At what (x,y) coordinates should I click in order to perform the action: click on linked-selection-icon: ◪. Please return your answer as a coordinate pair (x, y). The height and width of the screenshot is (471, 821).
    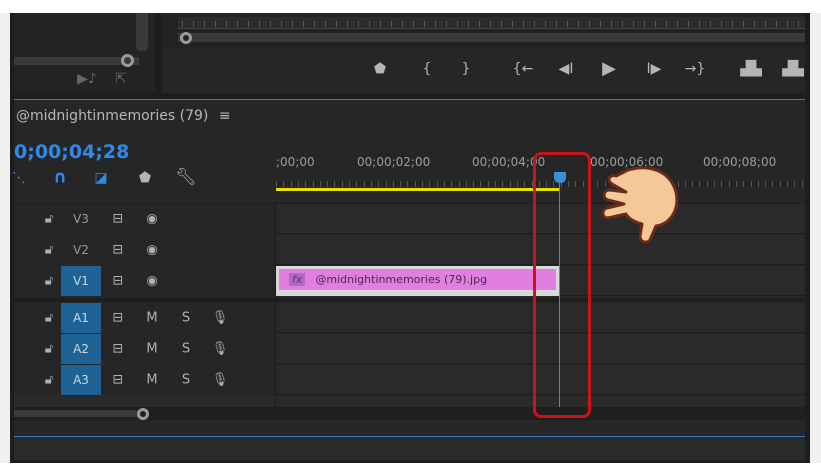
    Looking at the image, I should click on (100, 178).